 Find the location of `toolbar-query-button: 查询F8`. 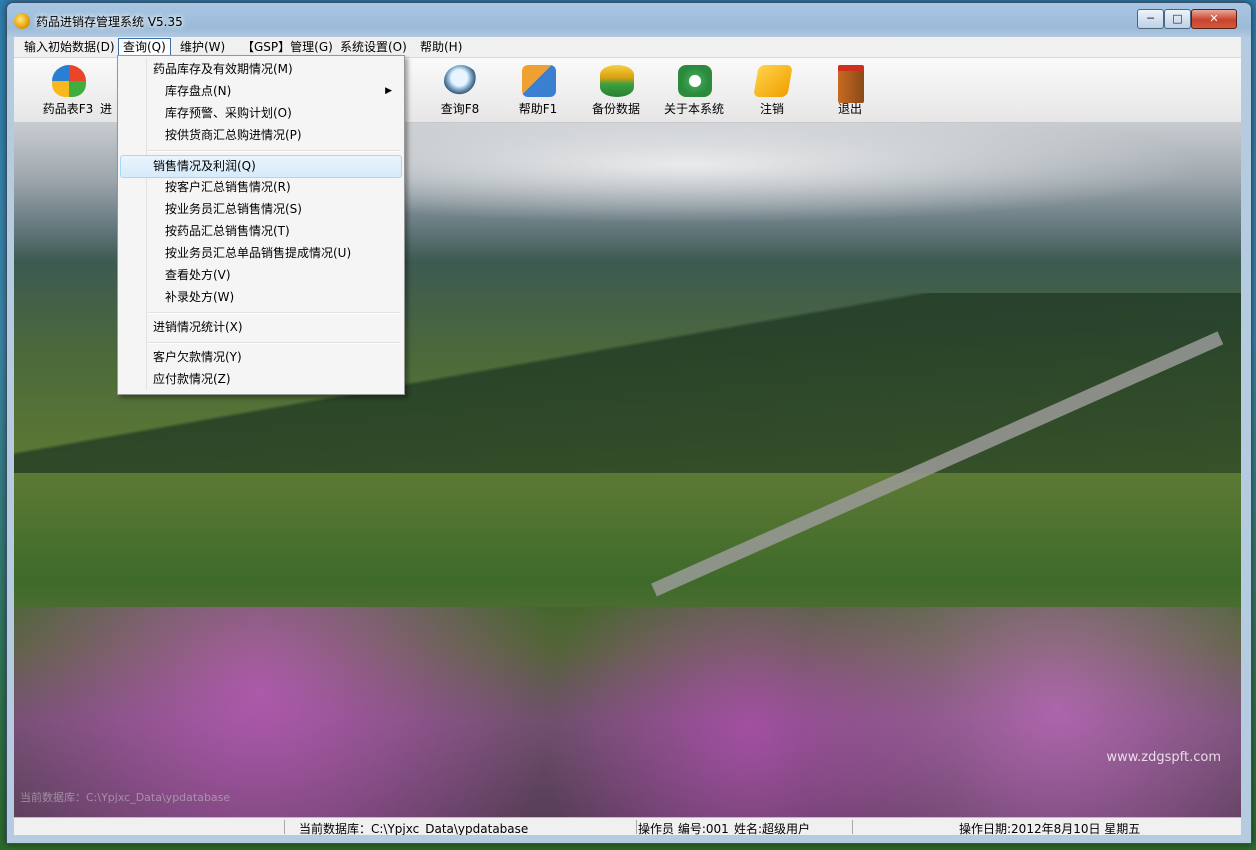

toolbar-query-button: 查询F8 is located at coordinates (460, 90).